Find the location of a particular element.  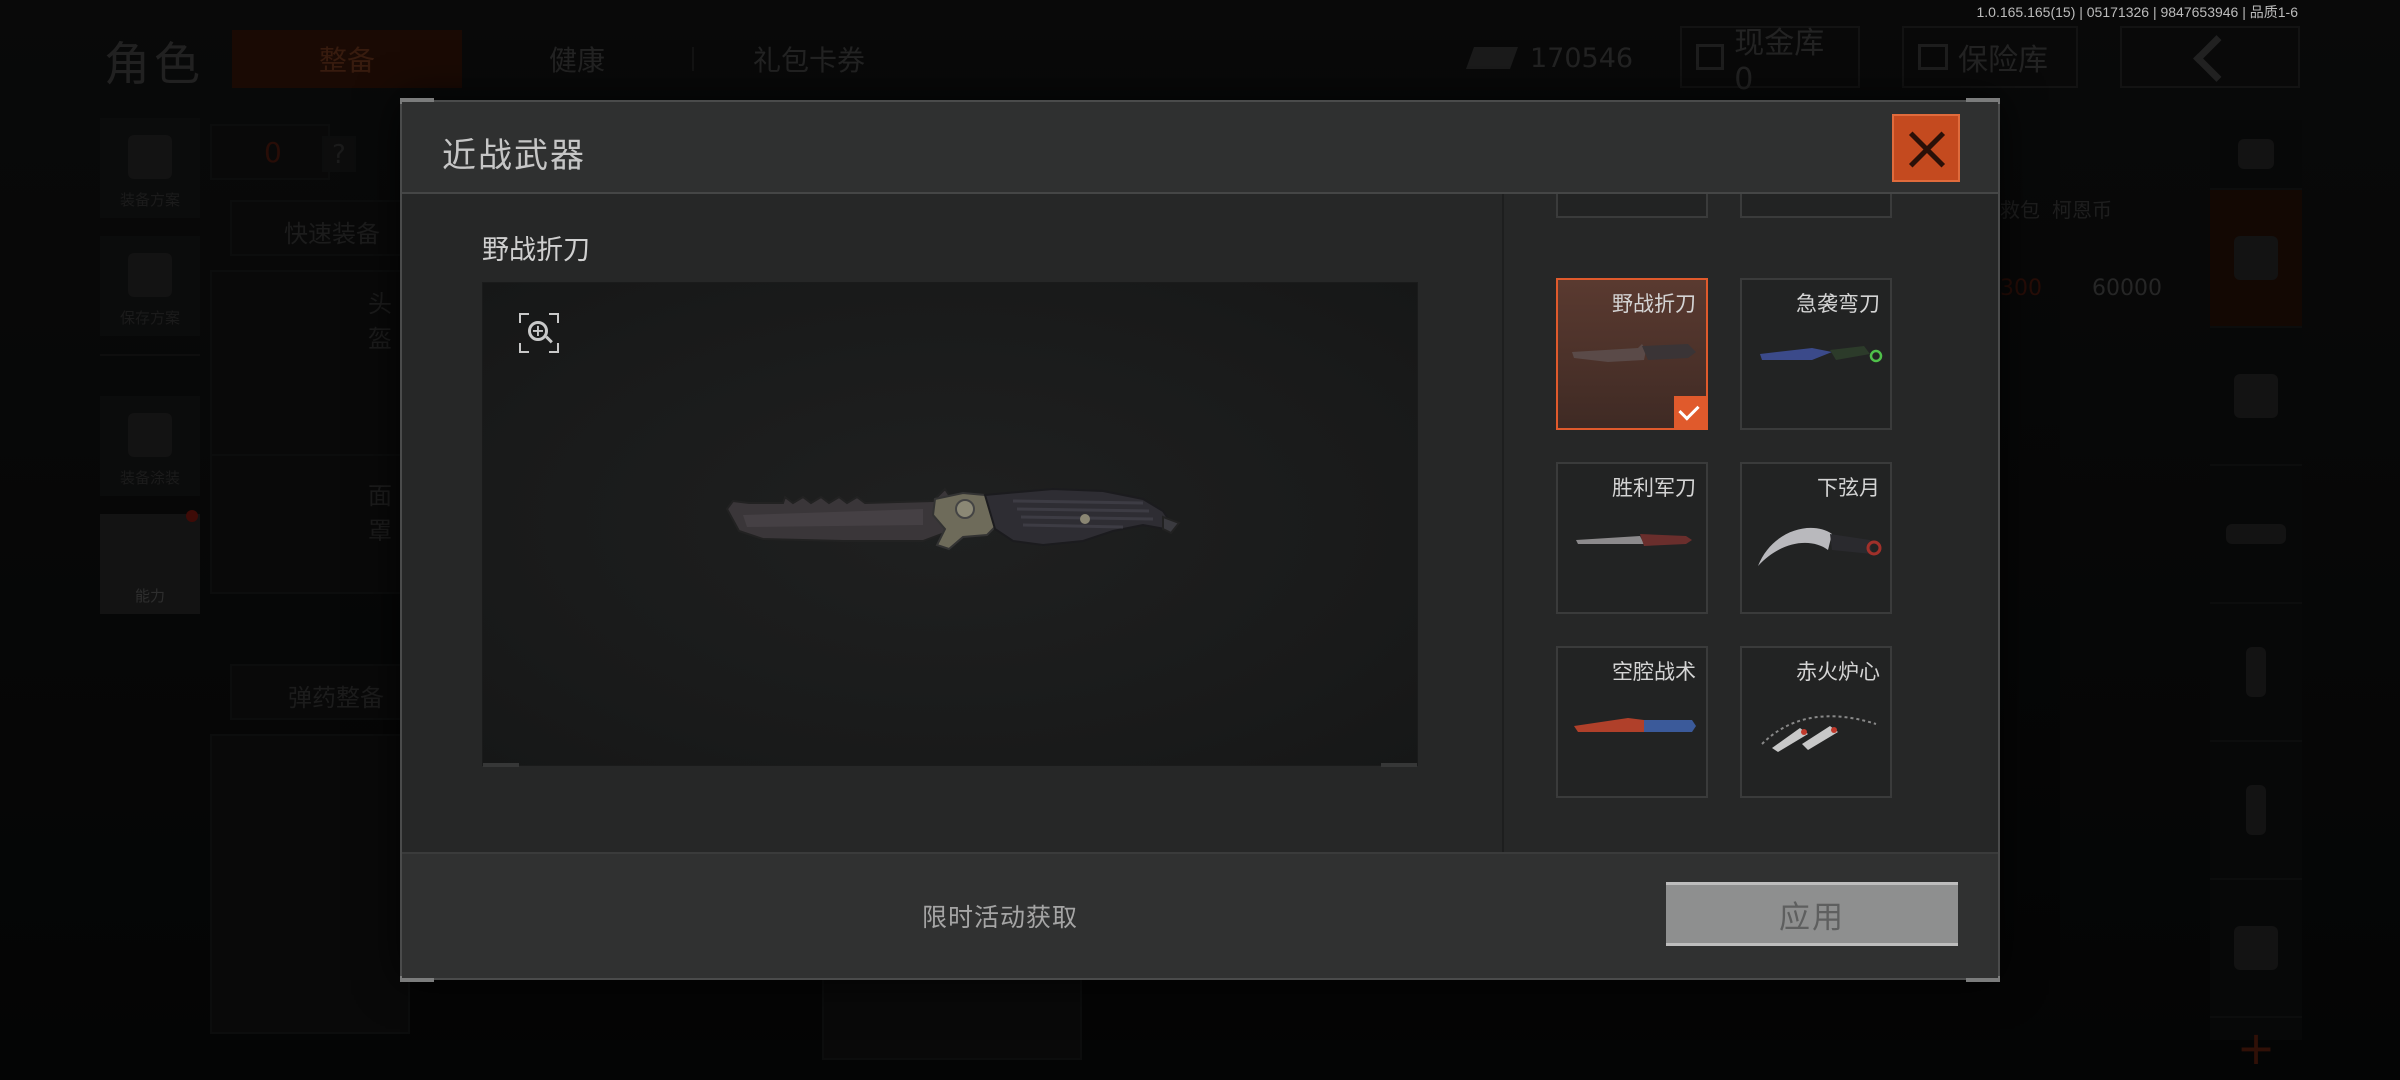

rail-label: 保存方案 is located at coordinates (149, 318).